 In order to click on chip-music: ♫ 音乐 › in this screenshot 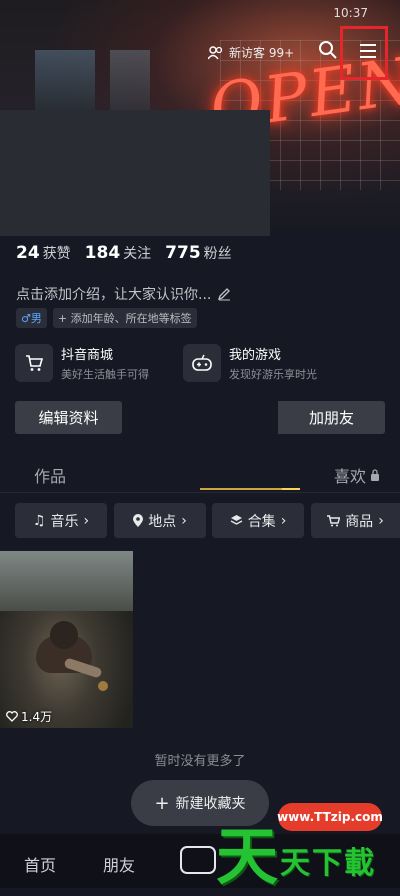, I will do `click(61, 520)`.